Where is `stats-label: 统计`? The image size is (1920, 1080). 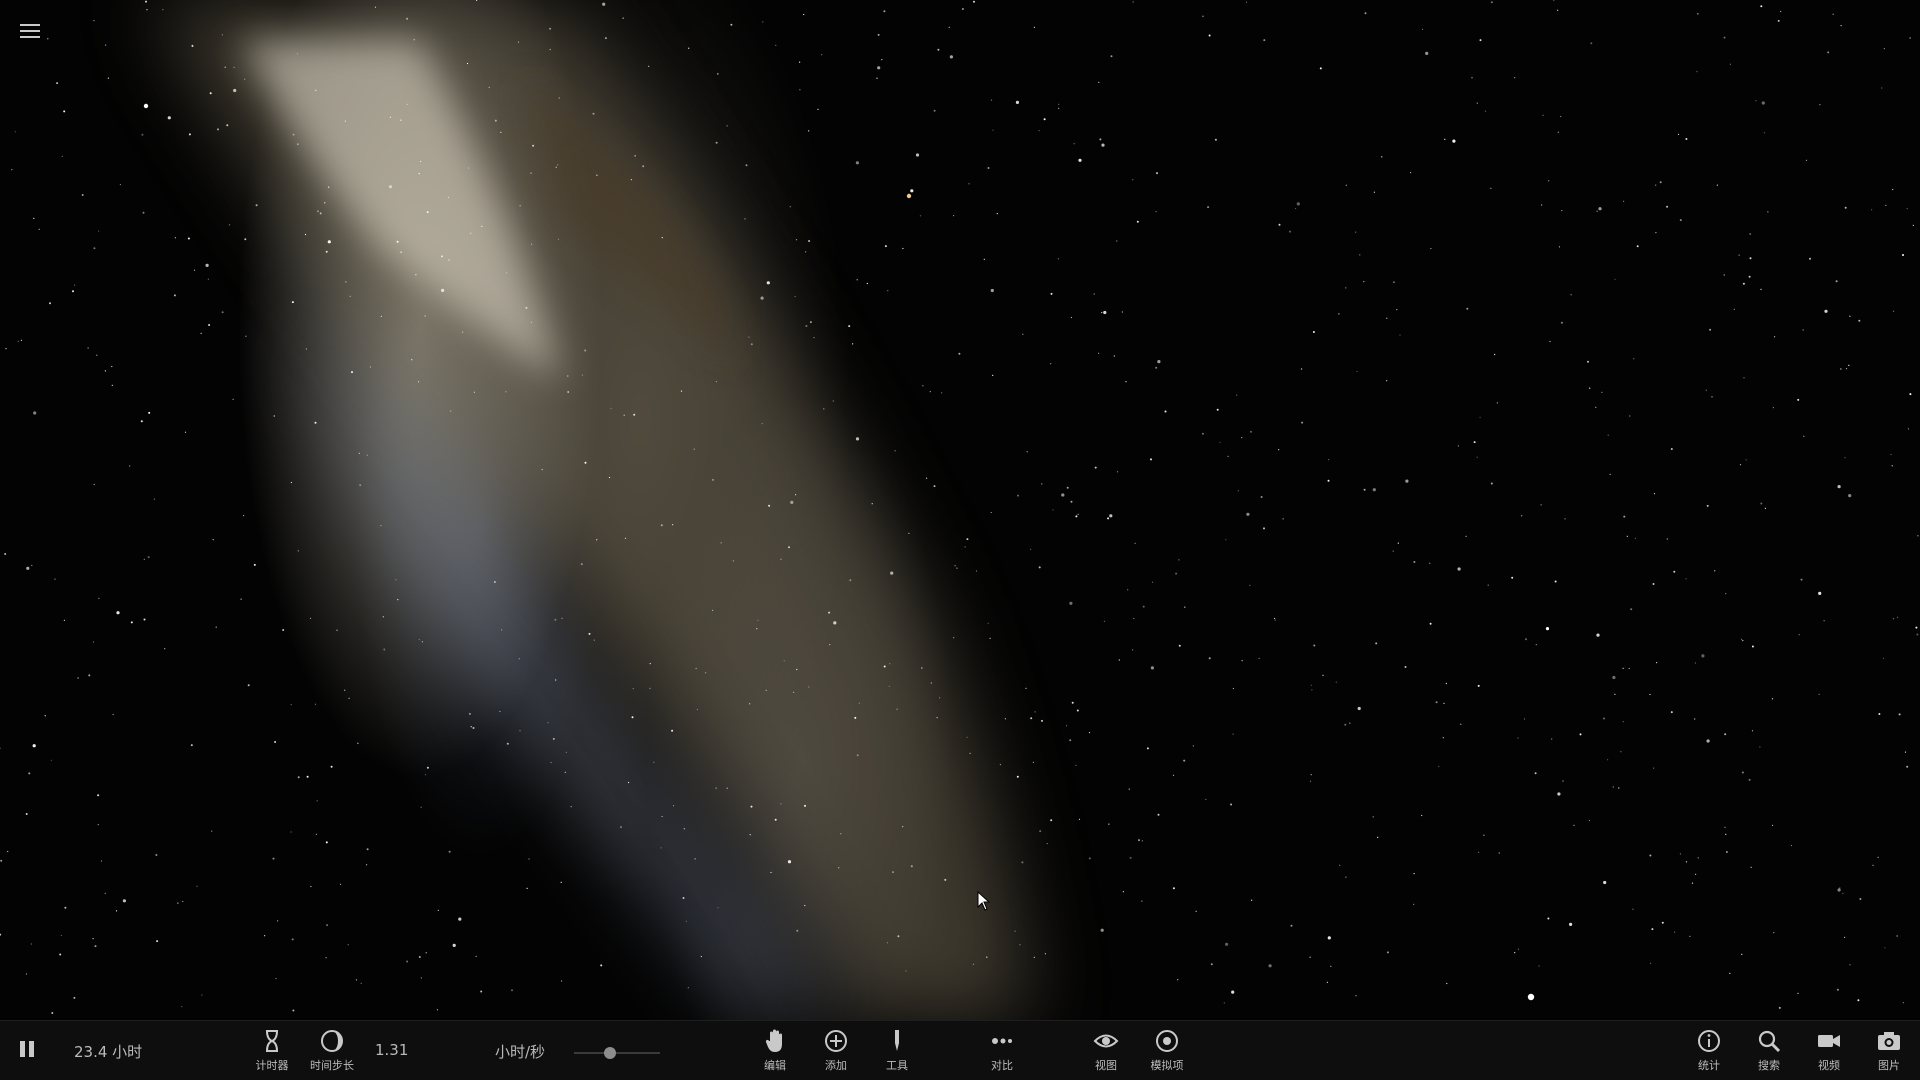
stats-label: 统计 is located at coordinates (1709, 1065).